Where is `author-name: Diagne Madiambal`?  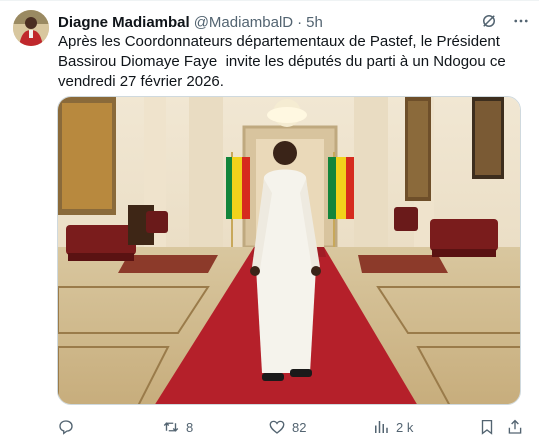 author-name: Diagne Madiambal is located at coordinates (124, 22).